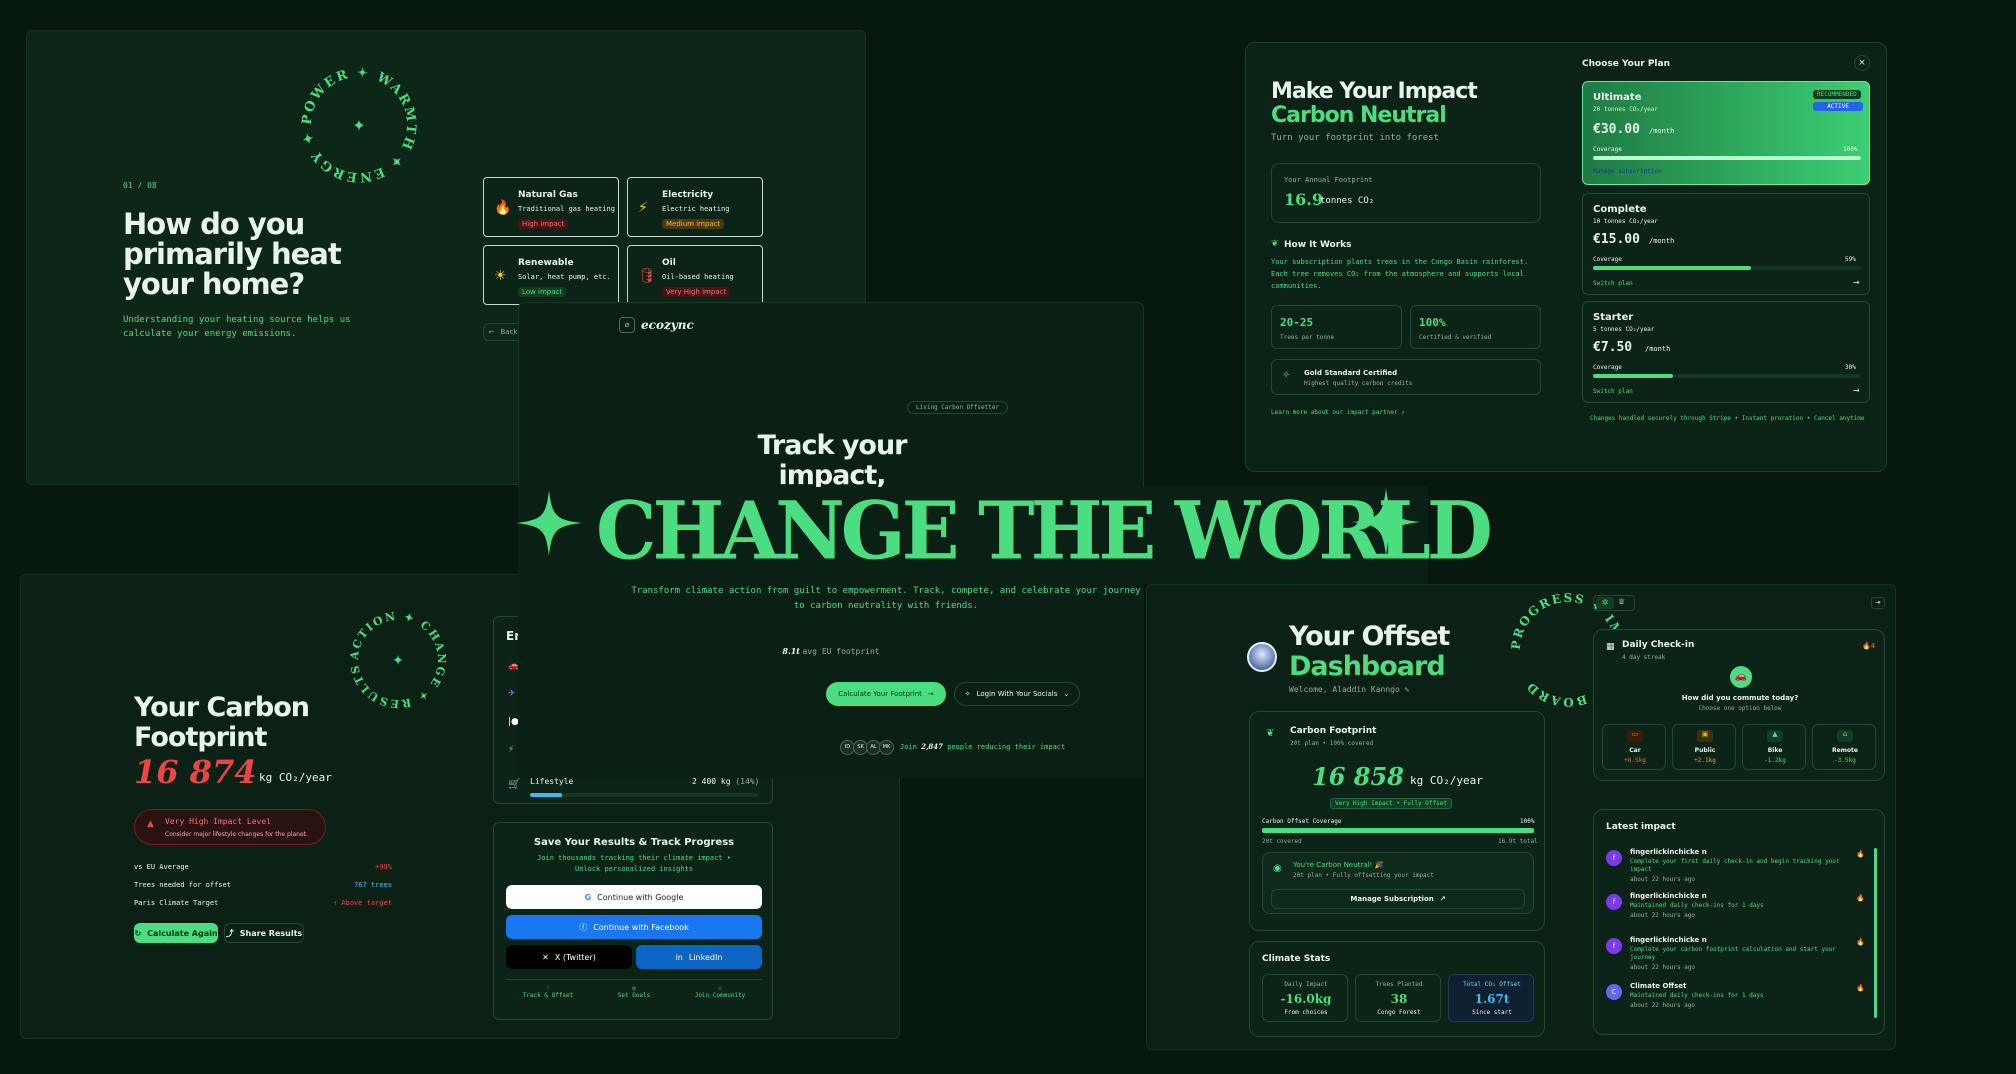  I want to click on page-title: How do you primarily heat your home?, so click(232, 254).